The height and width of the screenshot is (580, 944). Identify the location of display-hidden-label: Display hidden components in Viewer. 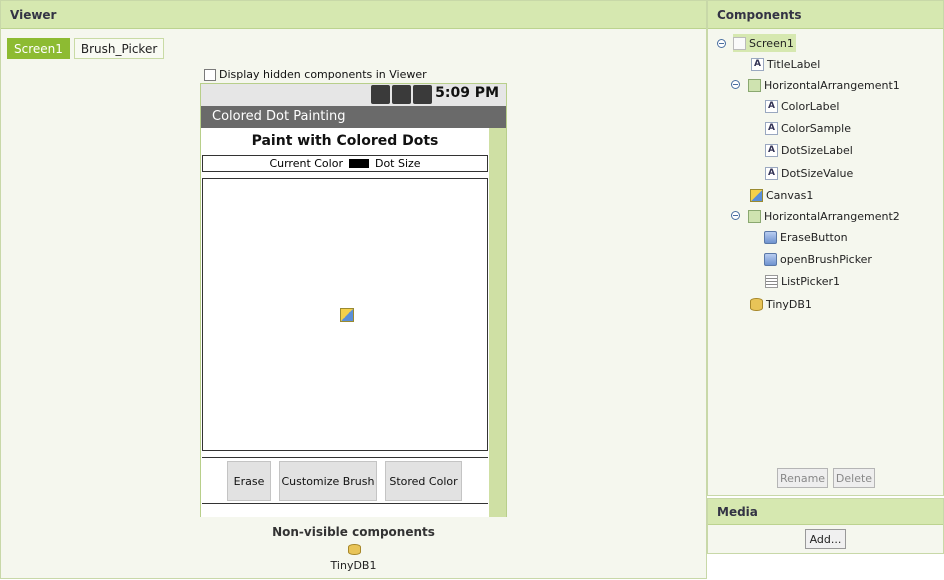
(323, 74).